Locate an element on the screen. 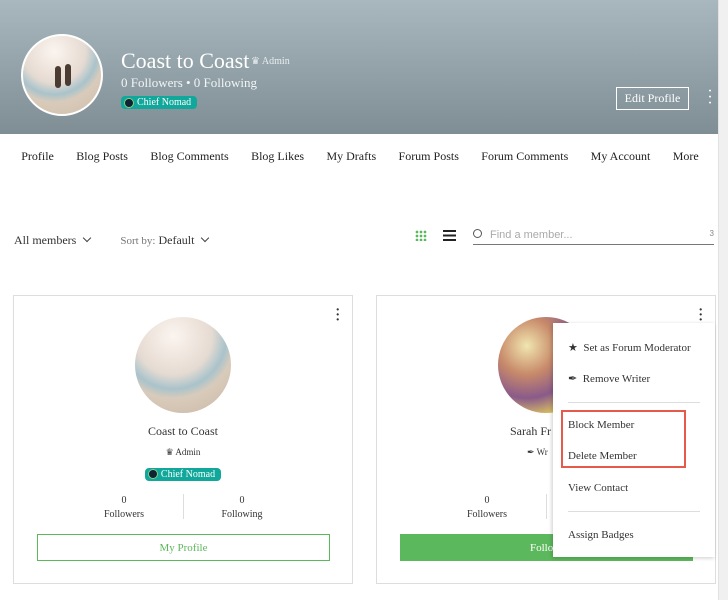 This screenshot has height=600, width=728. menu-item-assign-badges: Assign Badges is located at coordinates (601, 535).